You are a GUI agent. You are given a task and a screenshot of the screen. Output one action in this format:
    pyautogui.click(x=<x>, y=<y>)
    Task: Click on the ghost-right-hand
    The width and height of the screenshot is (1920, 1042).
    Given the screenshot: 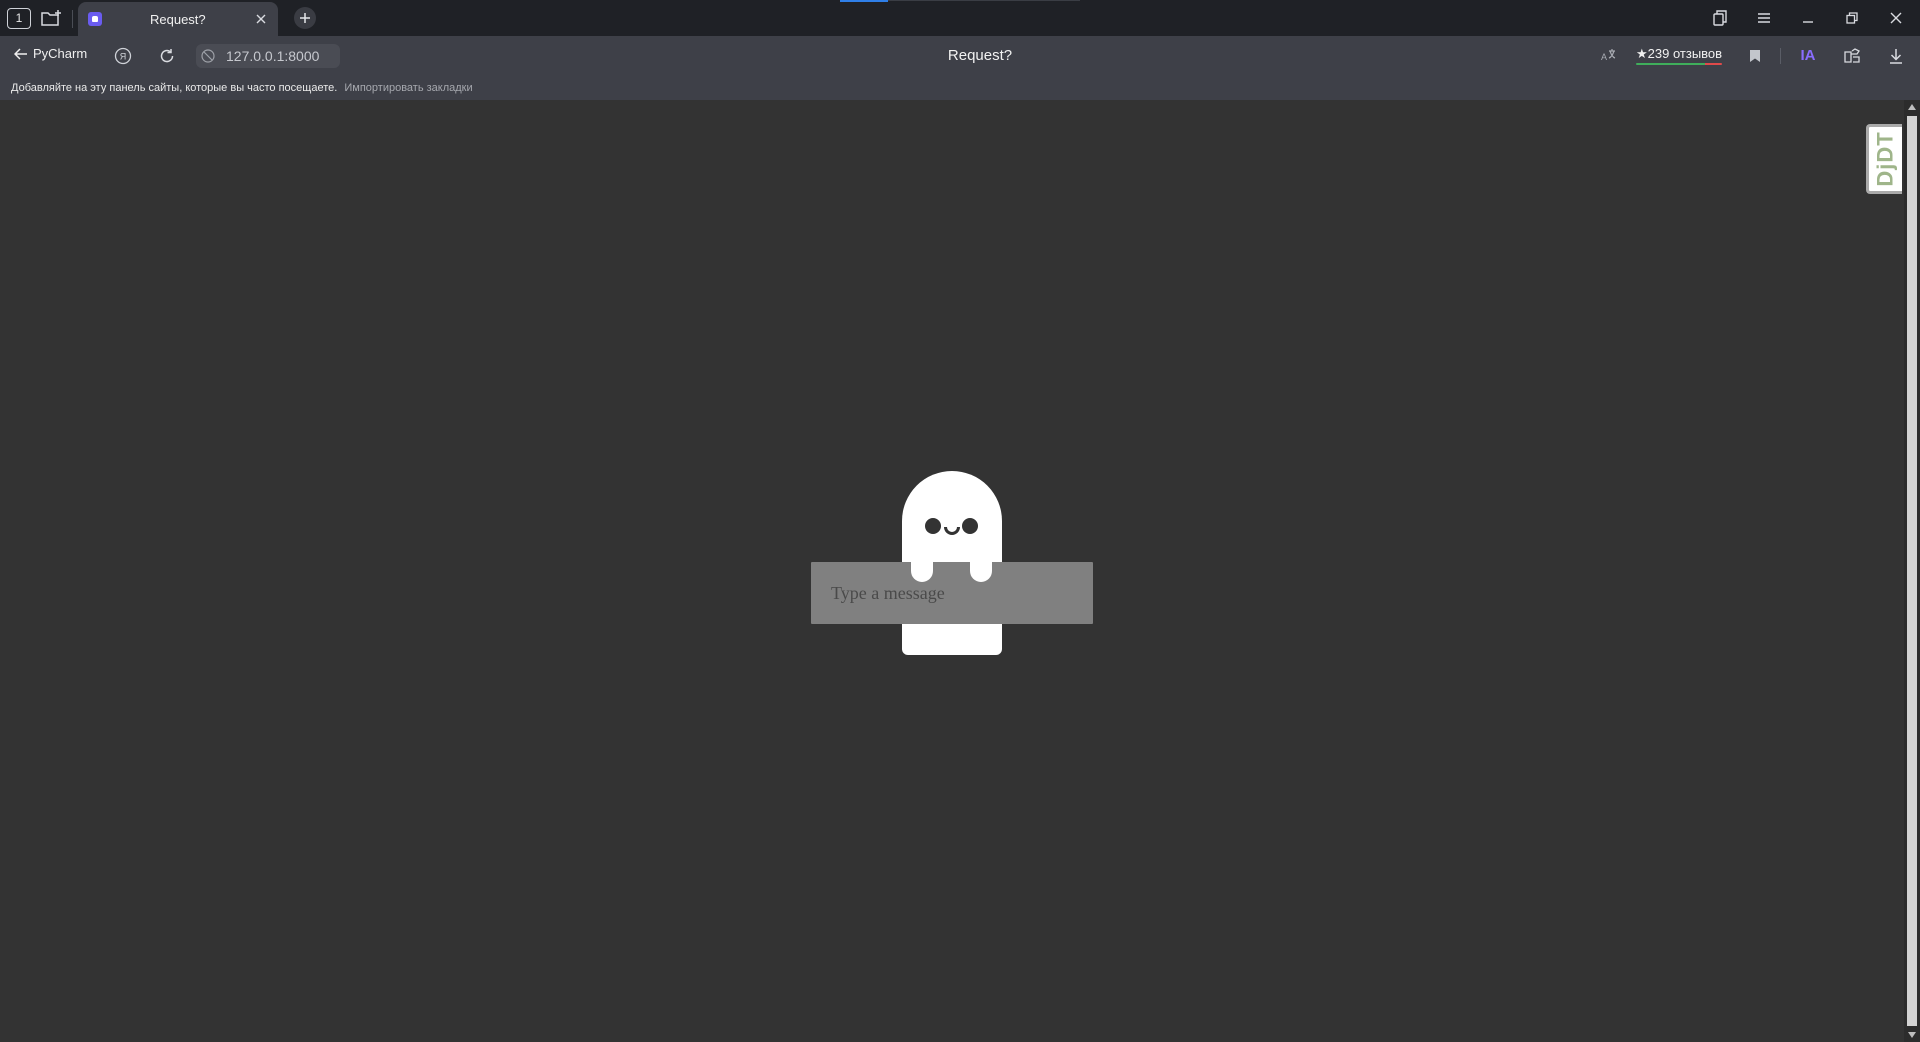 What is the action you would take?
    pyautogui.click(x=981, y=569)
    